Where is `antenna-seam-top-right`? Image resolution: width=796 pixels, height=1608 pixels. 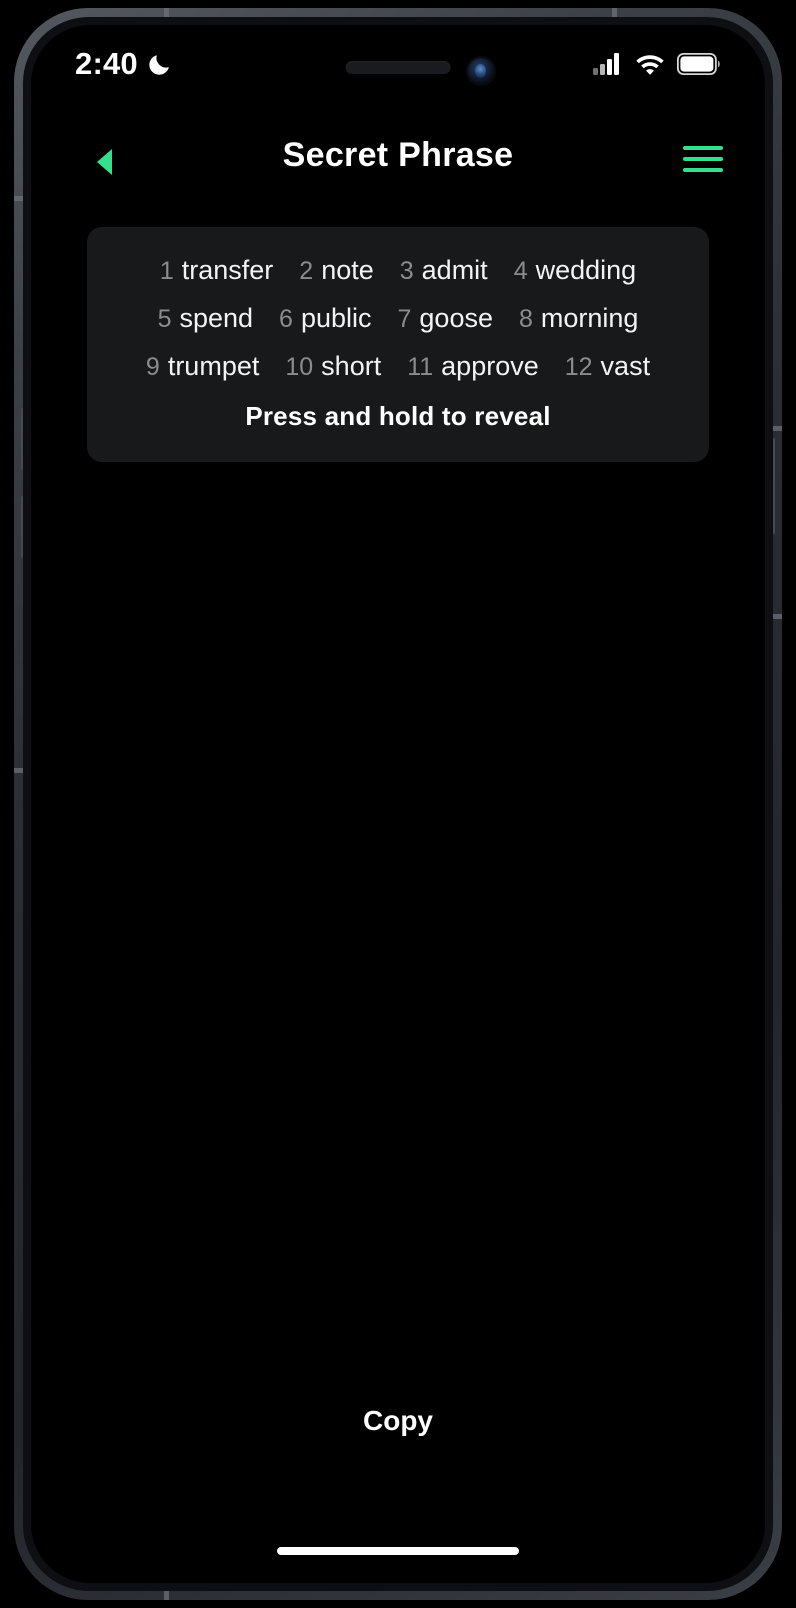
antenna-seam-top-right is located at coordinates (614, 12).